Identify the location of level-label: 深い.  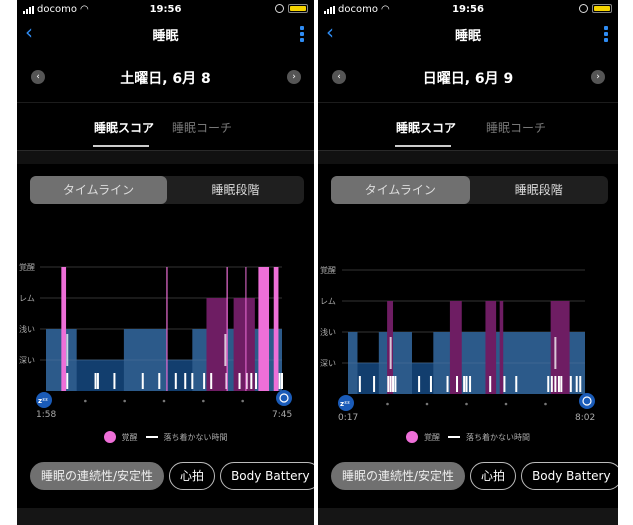
(328, 363).